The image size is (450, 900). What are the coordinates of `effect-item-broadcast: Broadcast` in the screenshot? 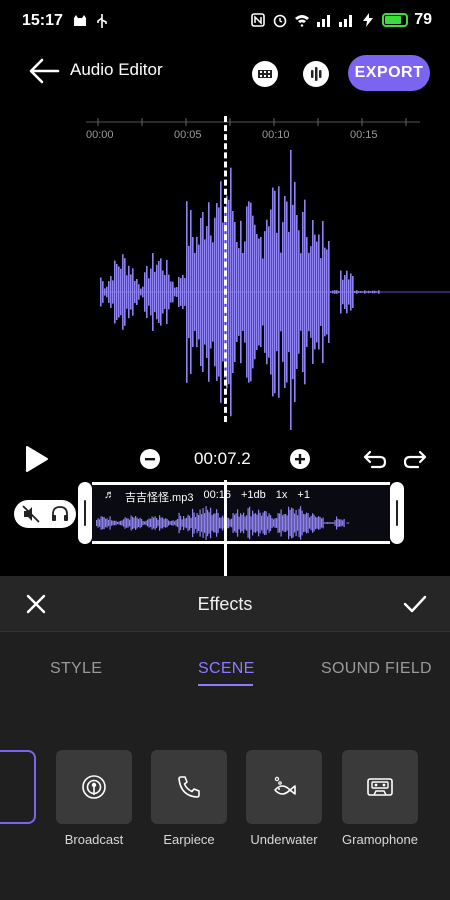 It's located at (94, 798).